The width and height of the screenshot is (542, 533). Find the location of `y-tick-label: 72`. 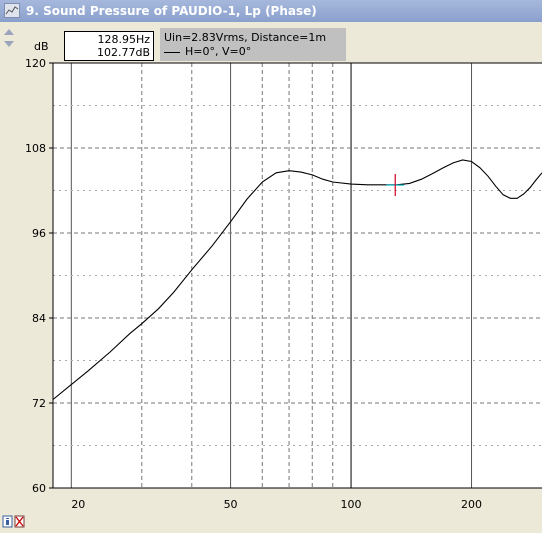

y-tick-label: 72 is located at coordinates (39, 403).